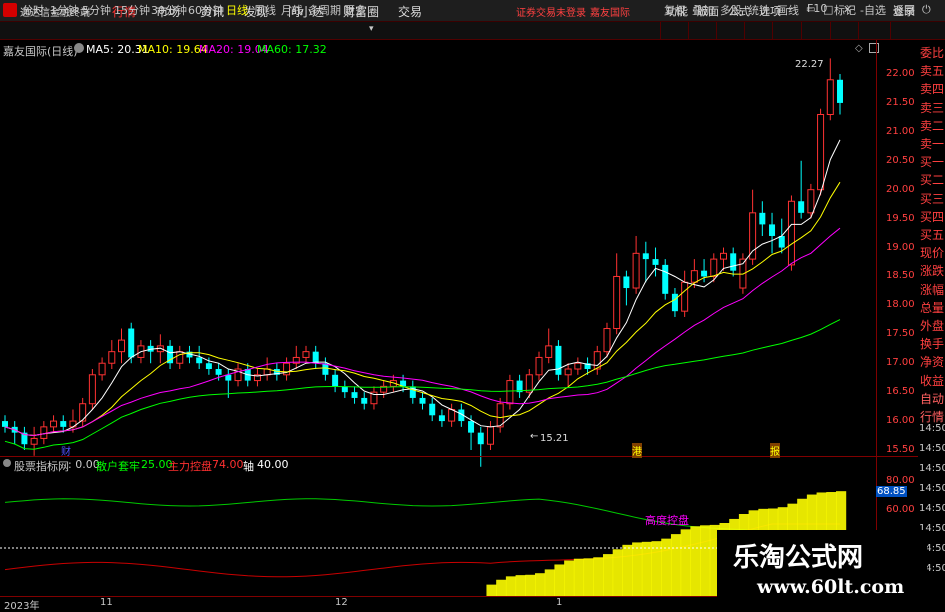  Describe the element at coordinates (845, 10) in the screenshot. I see `tool-mark: 标记` at that location.